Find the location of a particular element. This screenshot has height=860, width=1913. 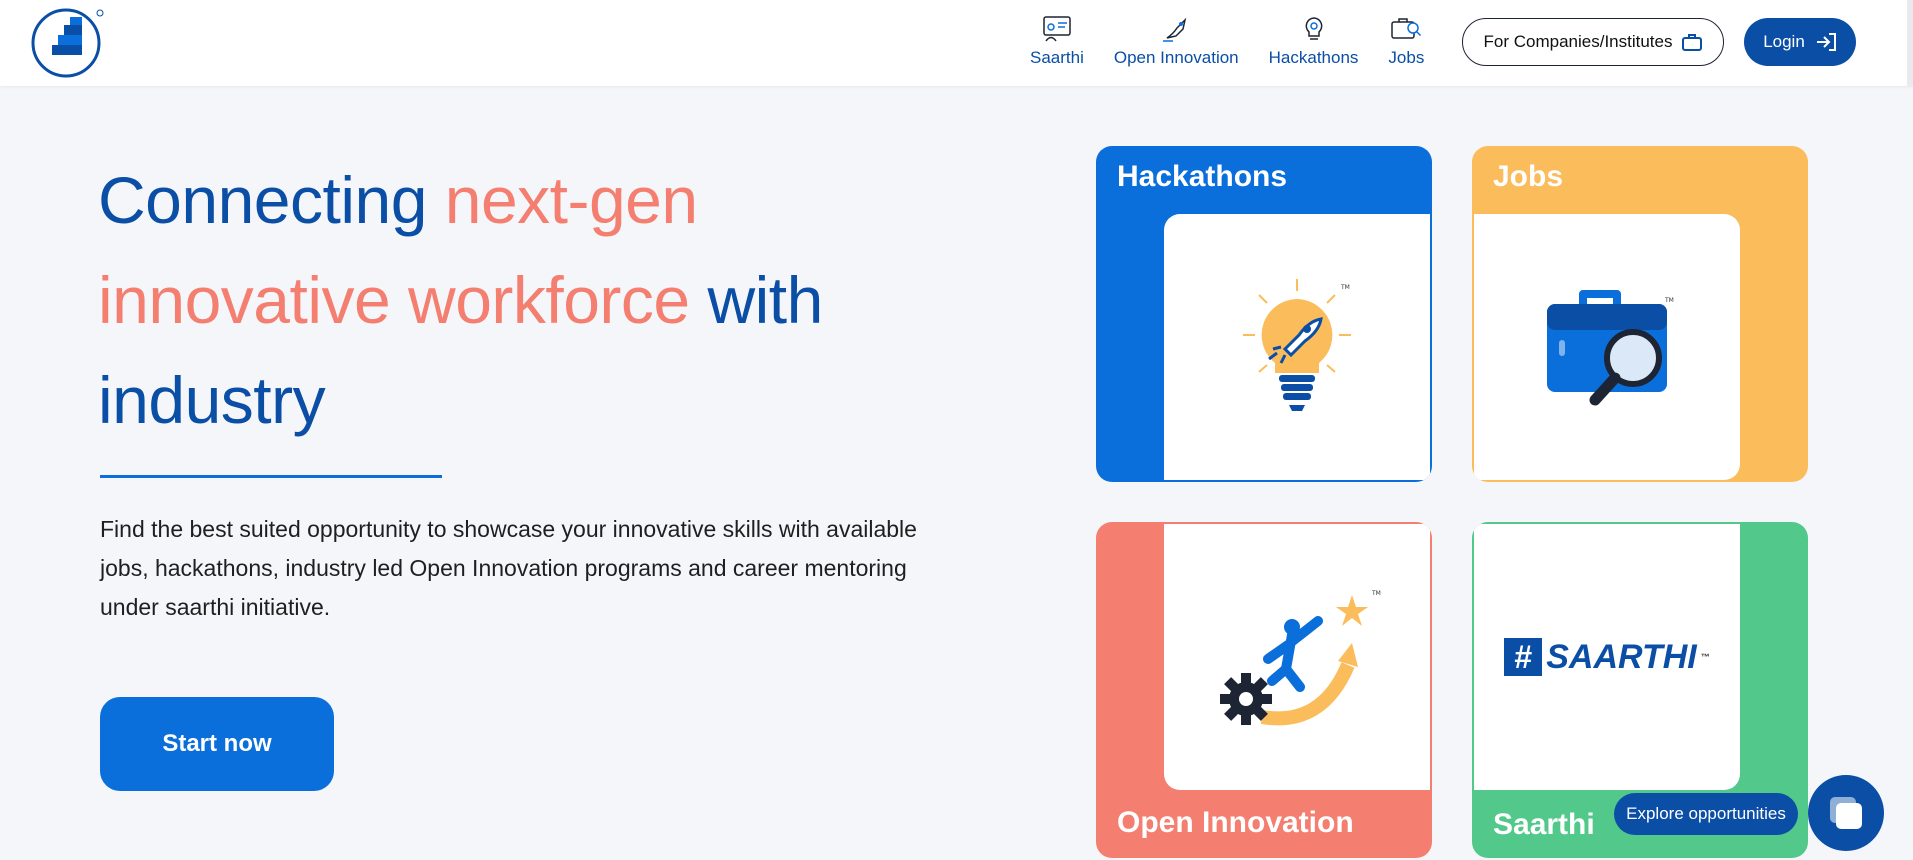

nav-label: Saarthi is located at coordinates (1057, 57).